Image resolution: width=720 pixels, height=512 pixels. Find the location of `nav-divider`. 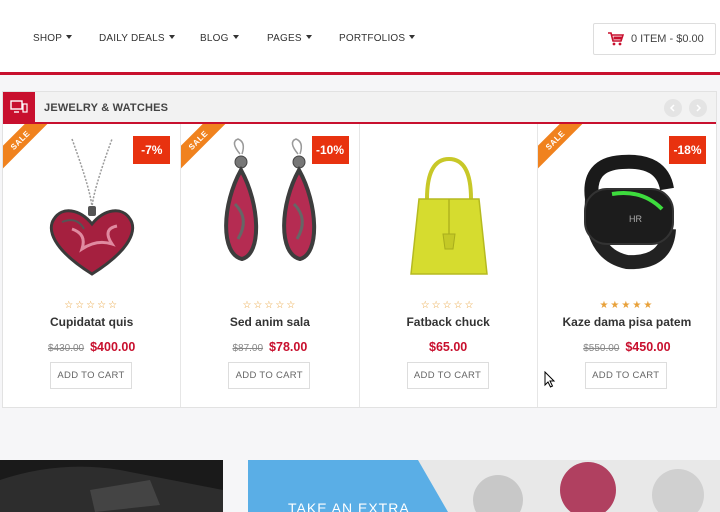

nav-divider is located at coordinates (360, 73).